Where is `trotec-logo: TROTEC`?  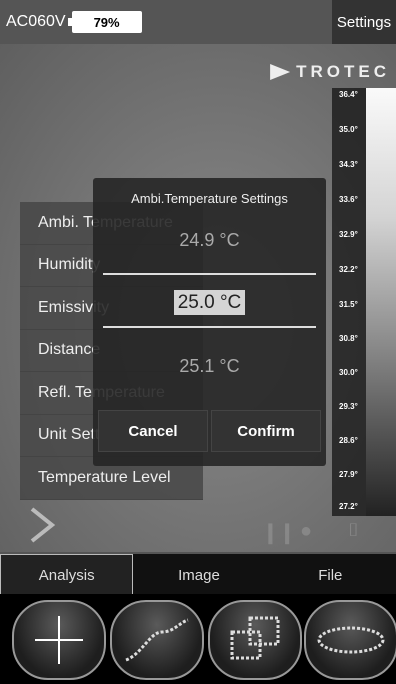 trotec-logo: TROTEC is located at coordinates (330, 72).